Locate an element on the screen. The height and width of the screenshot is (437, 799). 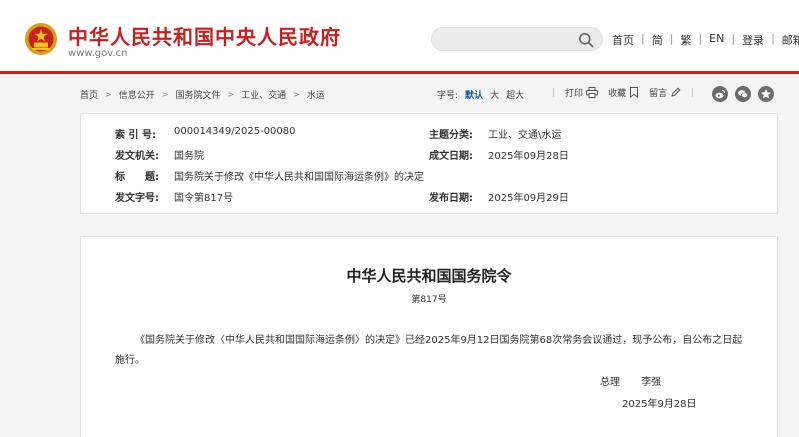
share-wechat-button is located at coordinates (743, 94).